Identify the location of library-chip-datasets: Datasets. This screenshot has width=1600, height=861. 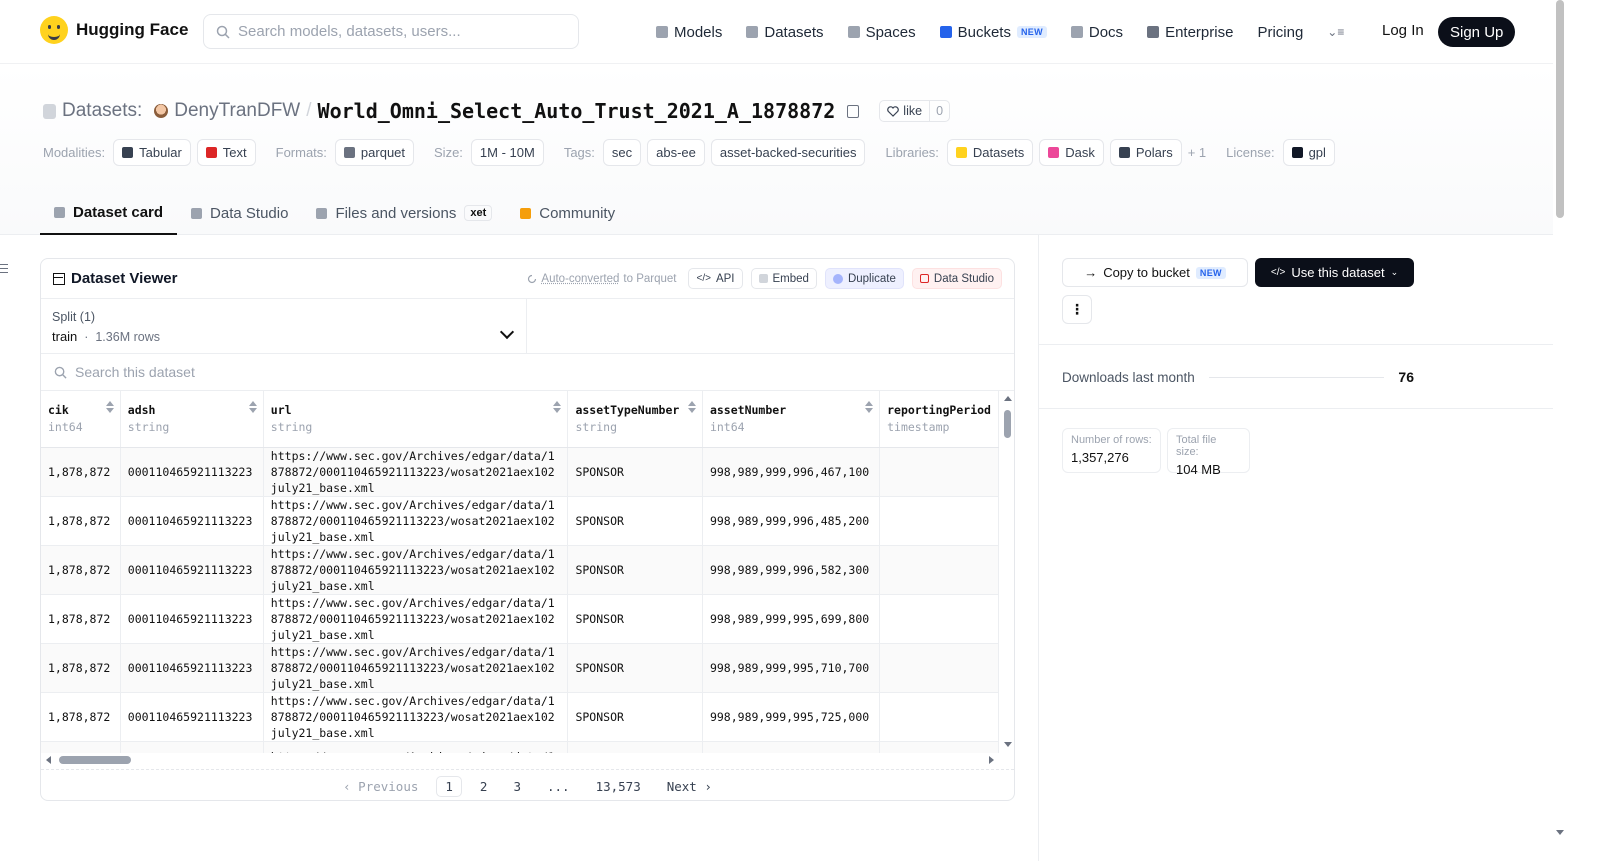
(990, 152).